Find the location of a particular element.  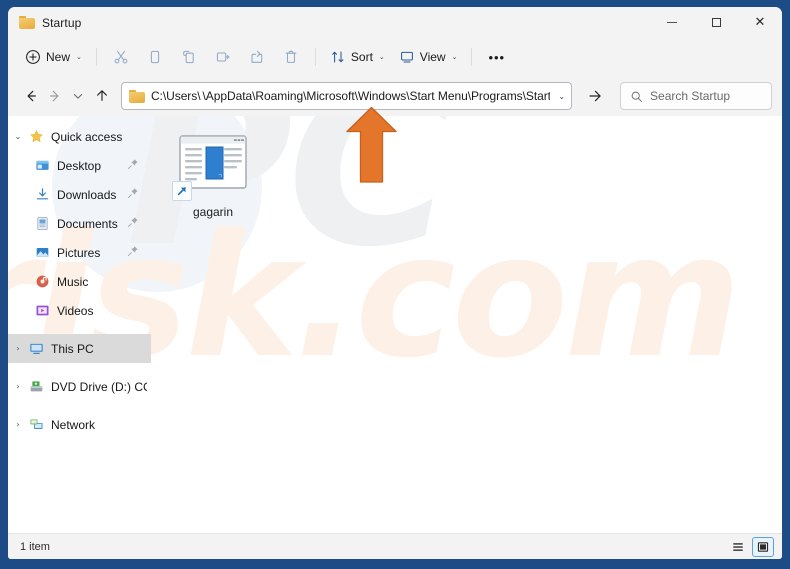

sidebar-item-this-pc: › This PC is located at coordinates (79, 348).